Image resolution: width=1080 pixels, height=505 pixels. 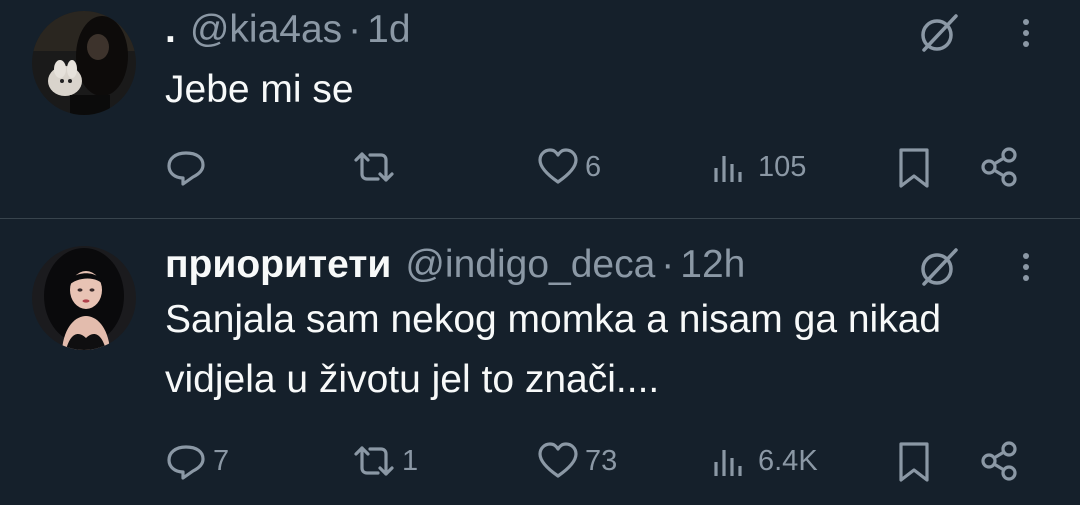 What do you see at coordinates (757, 167) in the screenshot?
I see `views-button: 105` at bounding box center [757, 167].